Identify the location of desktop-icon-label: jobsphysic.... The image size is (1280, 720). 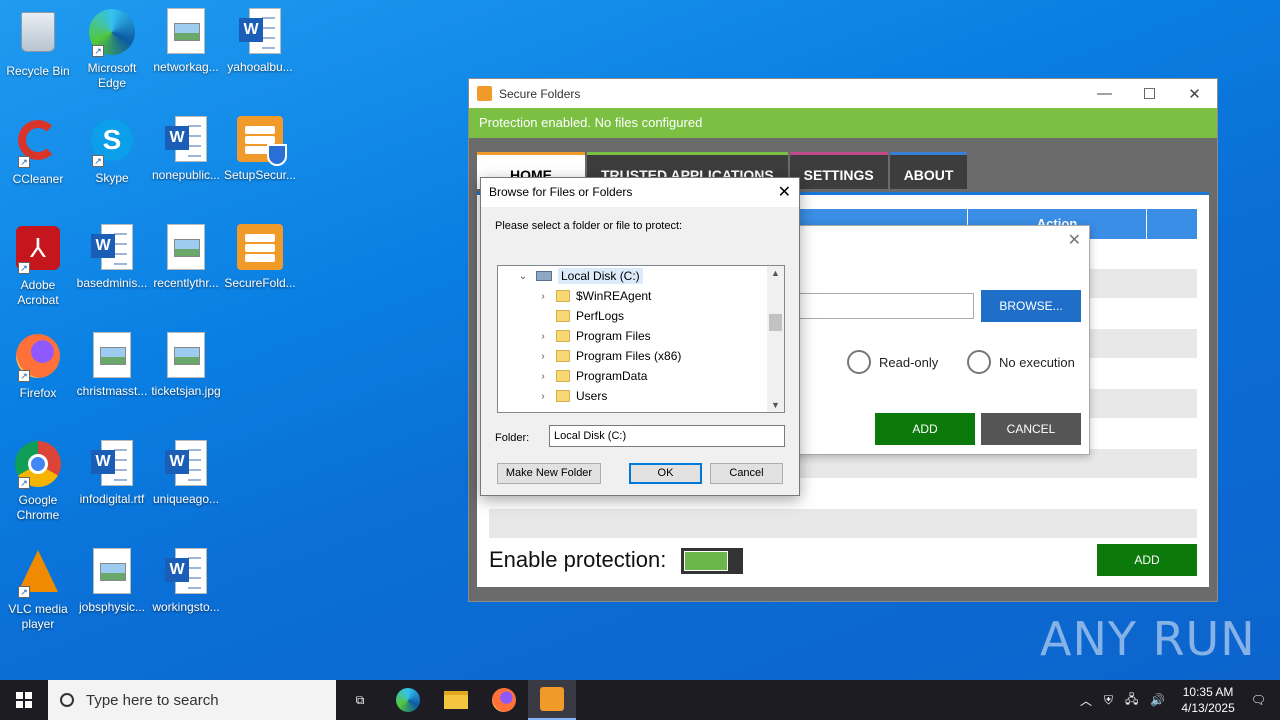
(112, 607).